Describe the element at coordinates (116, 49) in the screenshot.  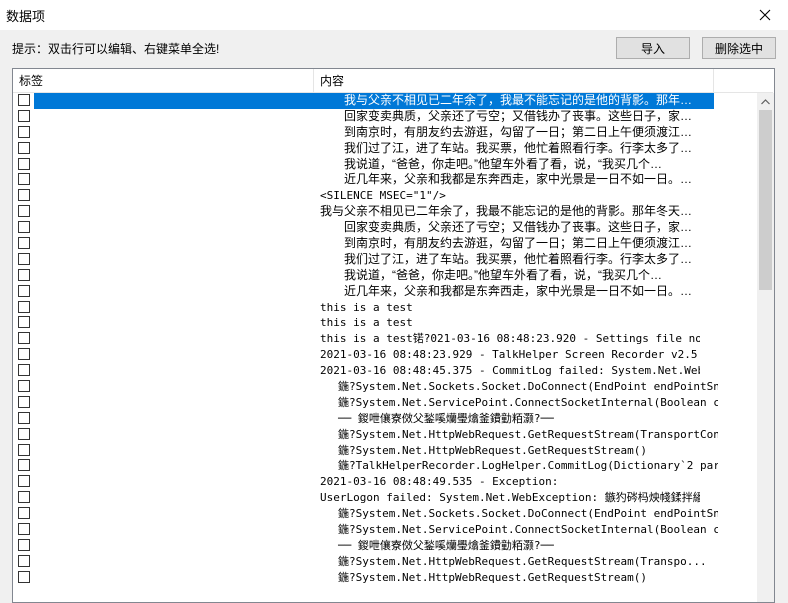
I see `hint-text: 提示：双击行可以编辑、右键菜单全选!` at that location.